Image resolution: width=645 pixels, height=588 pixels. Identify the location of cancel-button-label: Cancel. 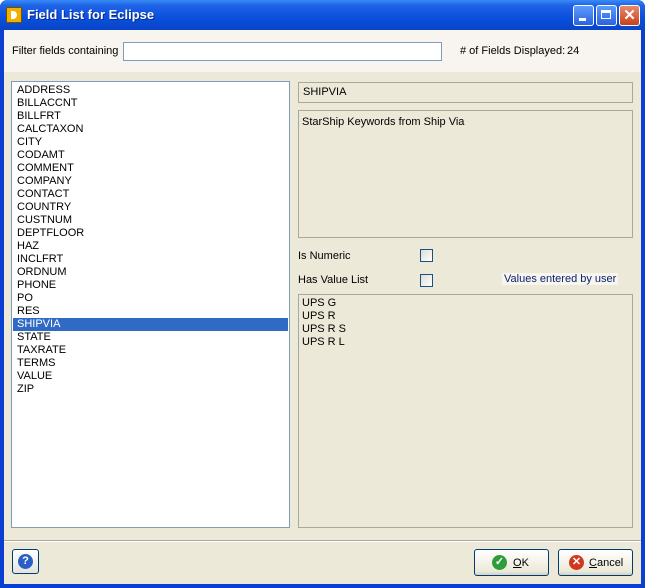
(606, 563).